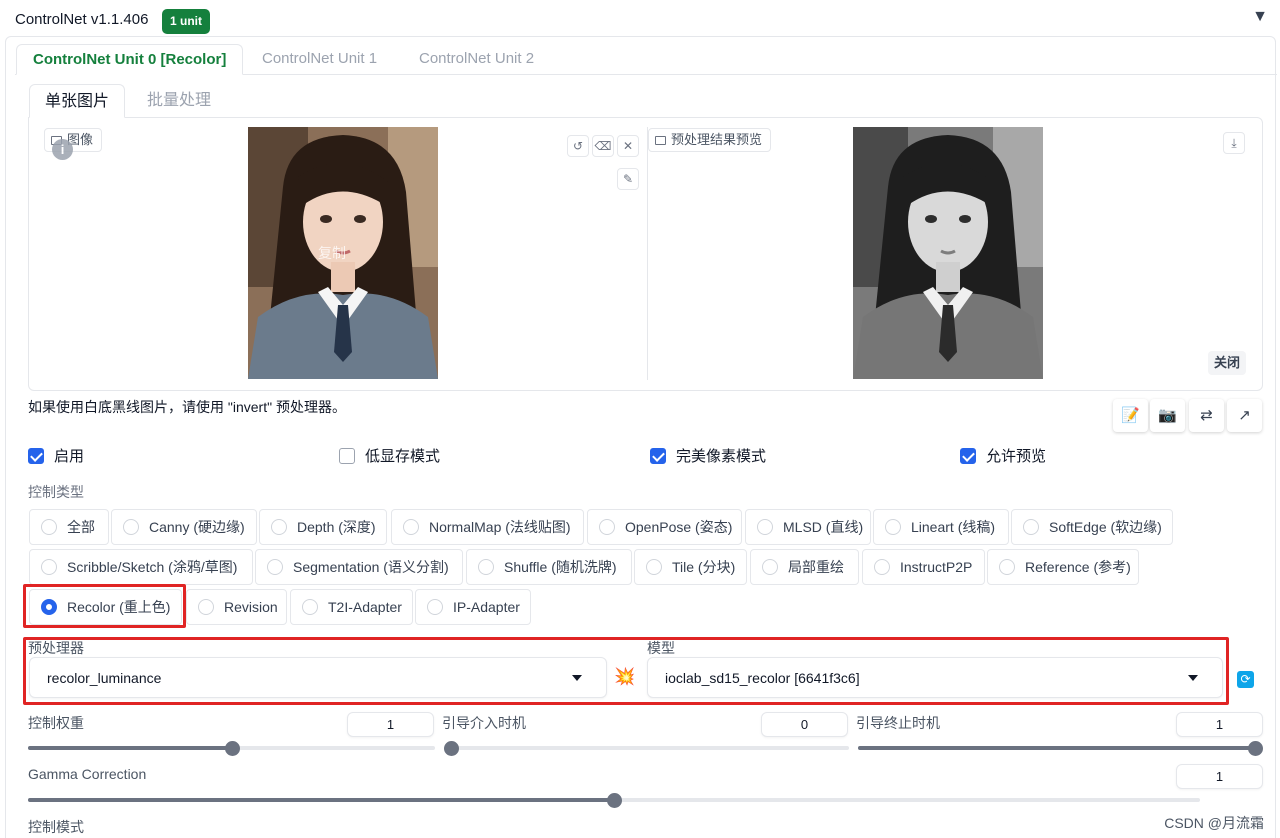  I want to click on control-type-option: T2I-Adapter, so click(351, 607).